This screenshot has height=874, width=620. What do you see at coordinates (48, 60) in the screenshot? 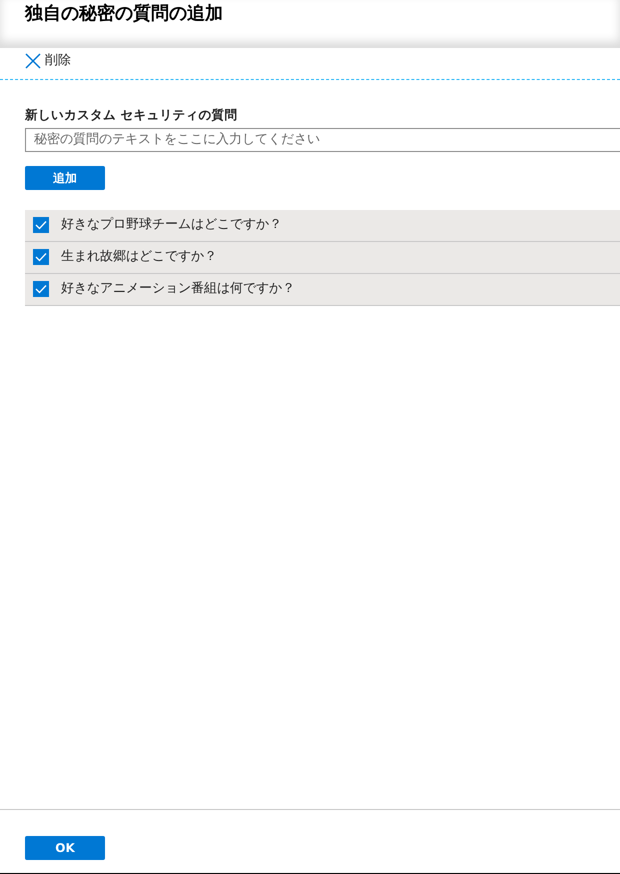
I see `delete-button: 削除` at bounding box center [48, 60].